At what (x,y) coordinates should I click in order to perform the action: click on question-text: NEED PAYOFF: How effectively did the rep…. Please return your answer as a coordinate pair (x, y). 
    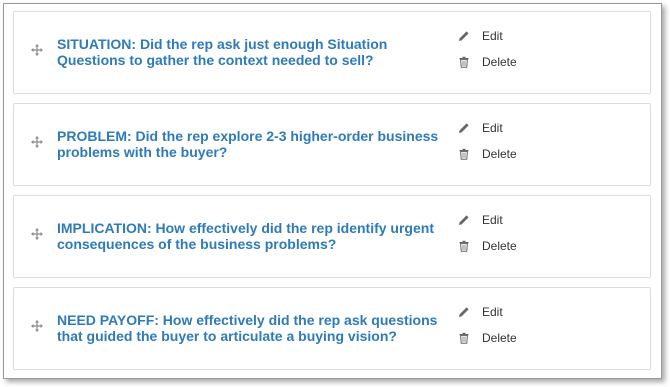
    Looking at the image, I should click on (247, 328).